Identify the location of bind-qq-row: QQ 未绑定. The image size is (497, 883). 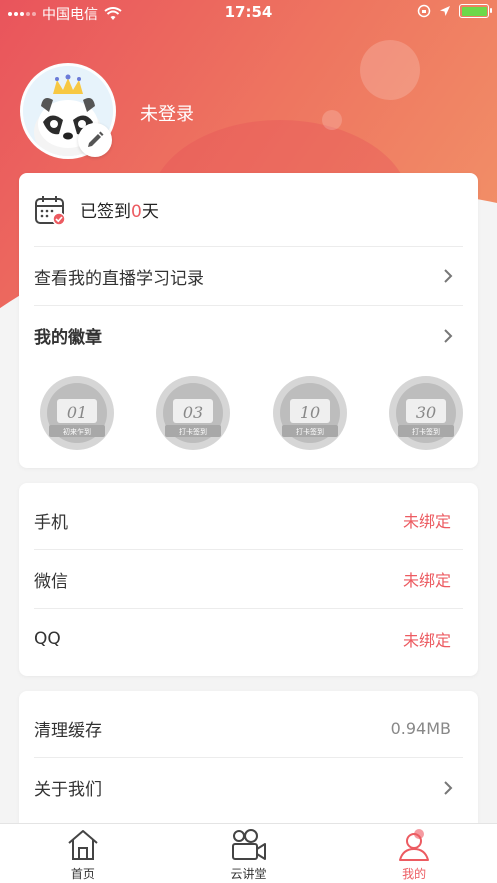
(248, 638).